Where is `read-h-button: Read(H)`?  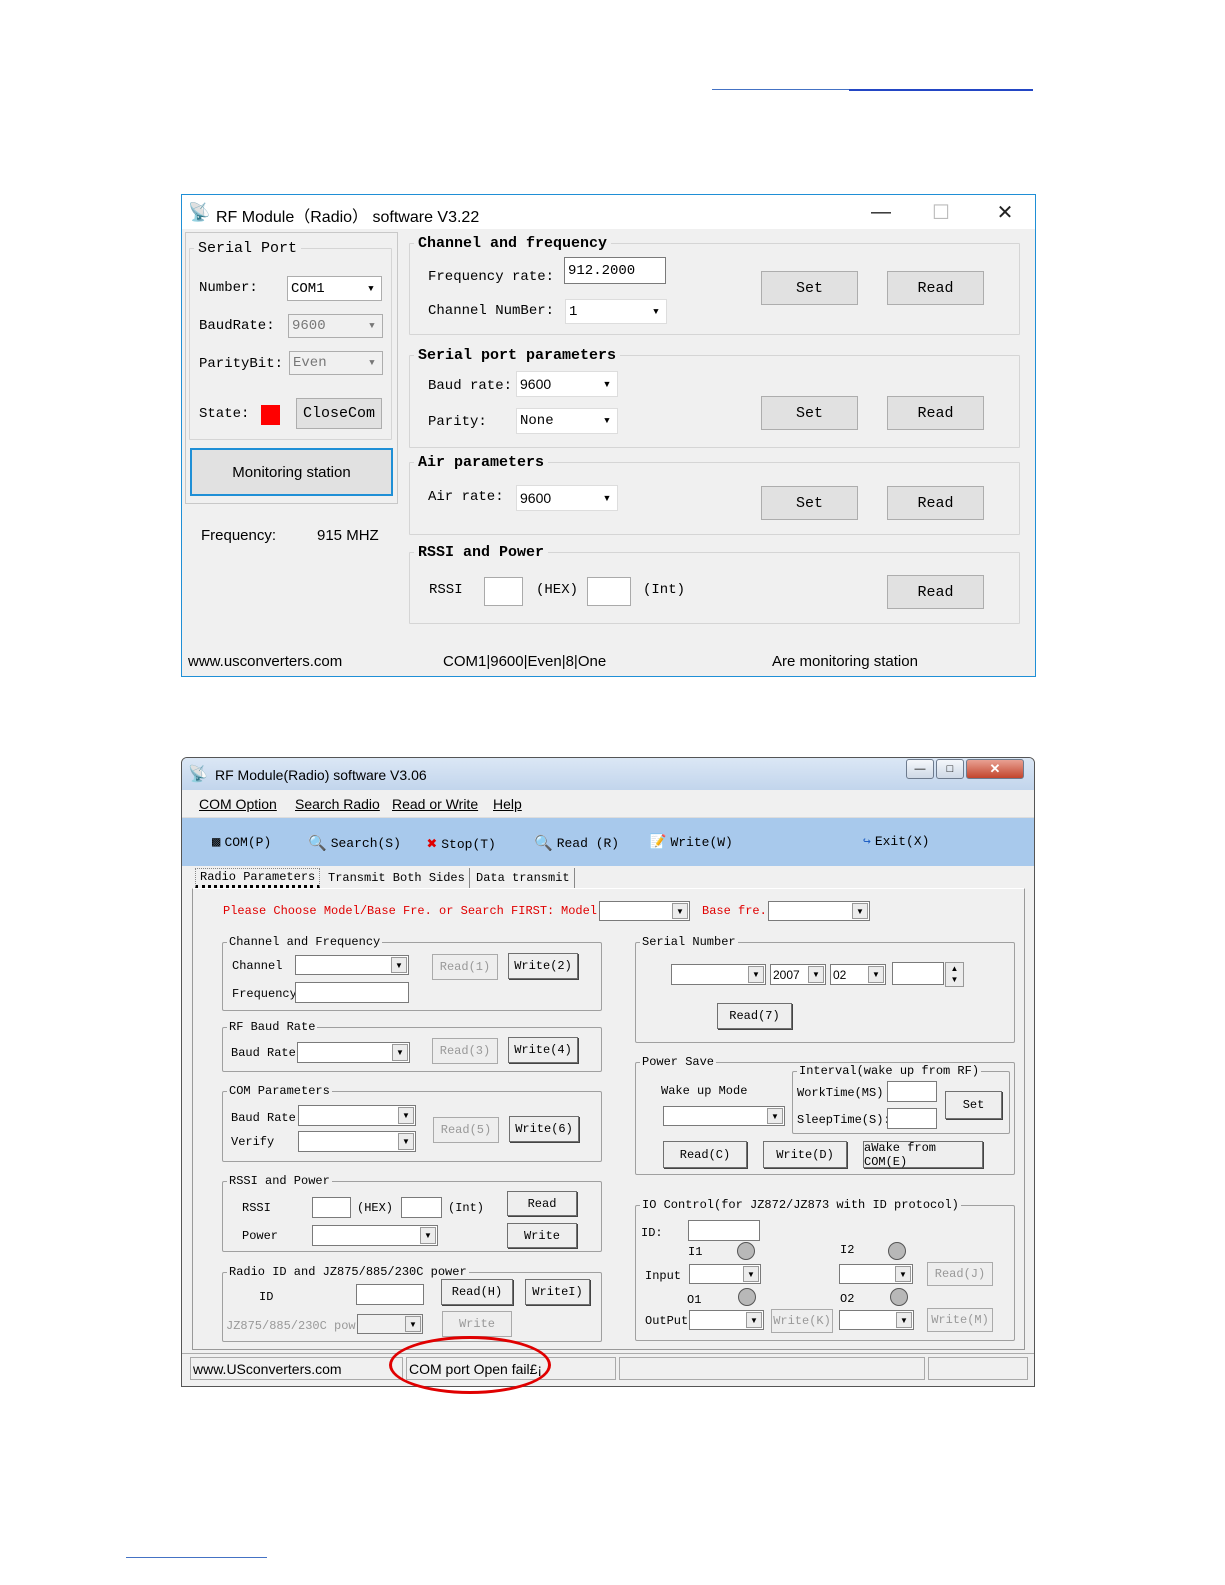 read-h-button: Read(H) is located at coordinates (477, 1292).